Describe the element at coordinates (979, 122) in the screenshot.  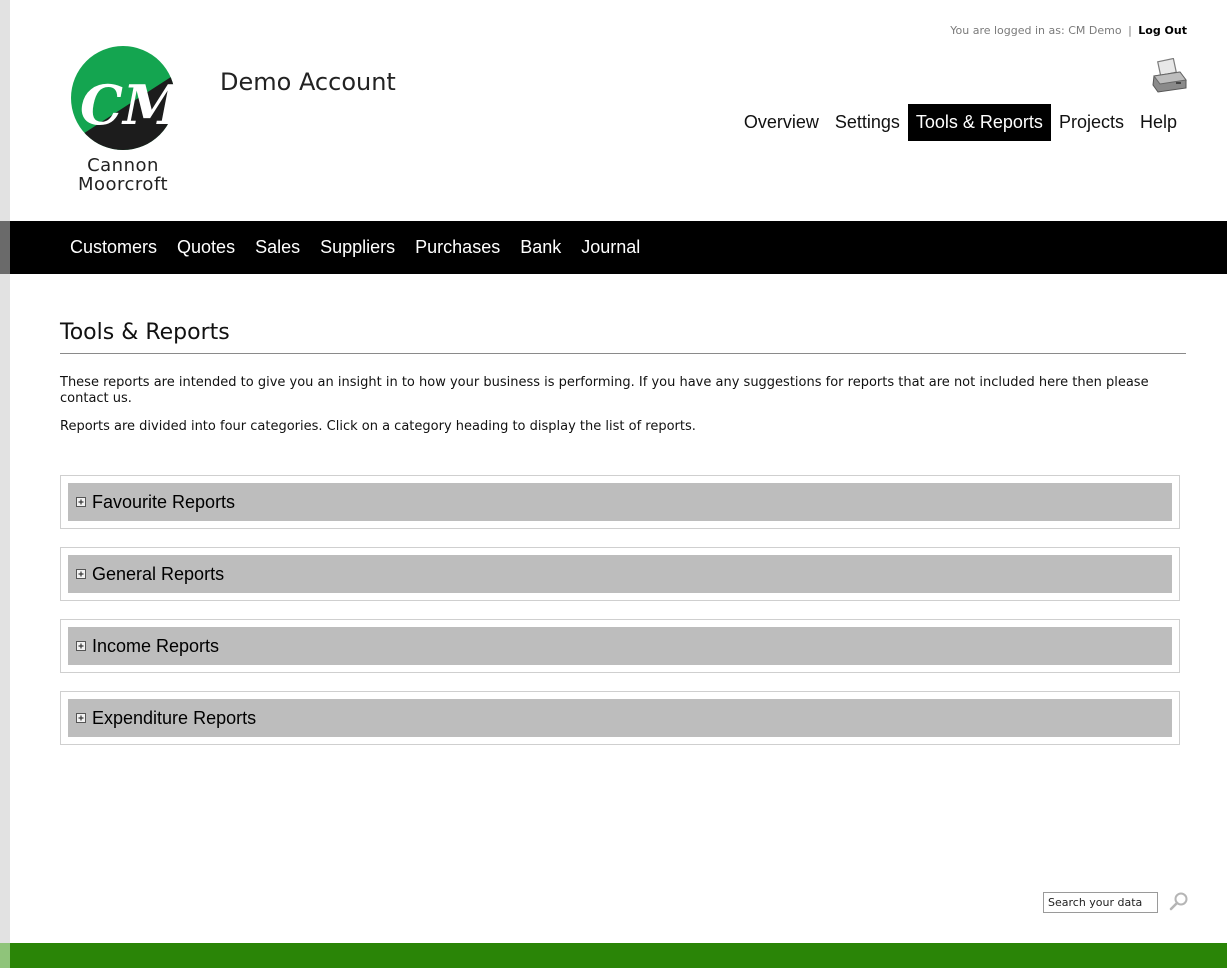
I see `top-nav-tools-reports: Tools & Reports` at that location.